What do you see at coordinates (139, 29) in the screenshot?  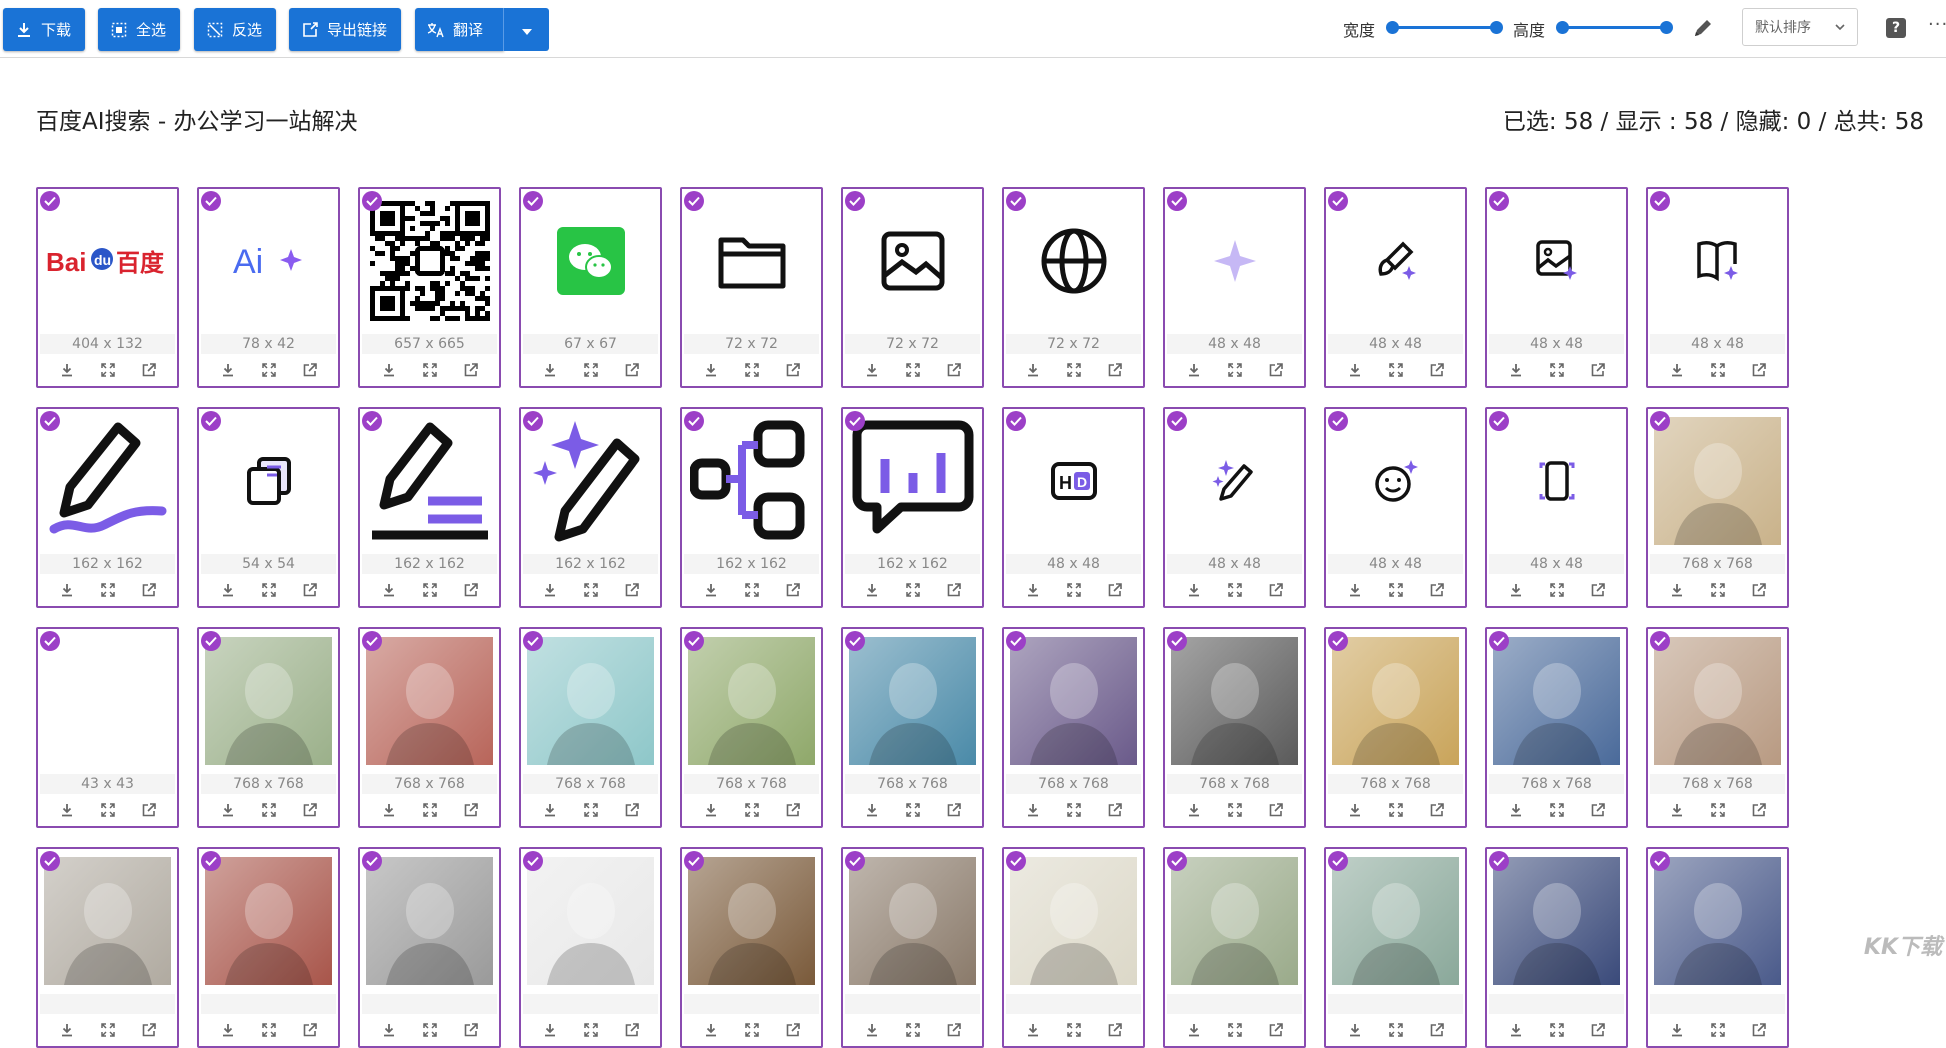 I see `select-all-button: 全选` at bounding box center [139, 29].